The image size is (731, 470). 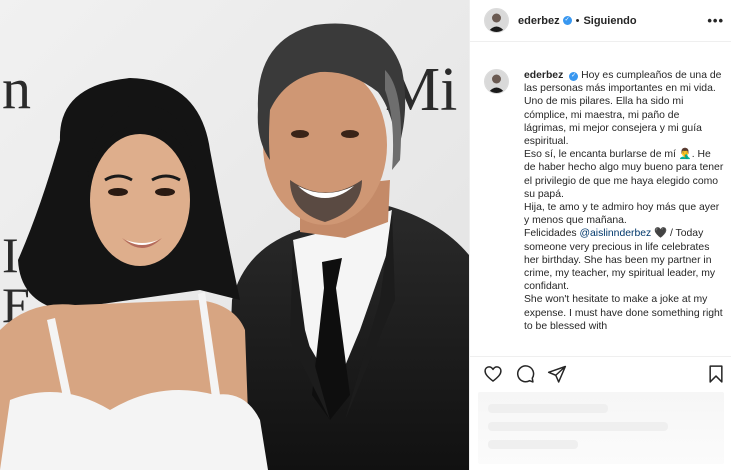 What do you see at coordinates (715, 20) in the screenshot?
I see `more-options-icon: •••` at bounding box center [715, 20].